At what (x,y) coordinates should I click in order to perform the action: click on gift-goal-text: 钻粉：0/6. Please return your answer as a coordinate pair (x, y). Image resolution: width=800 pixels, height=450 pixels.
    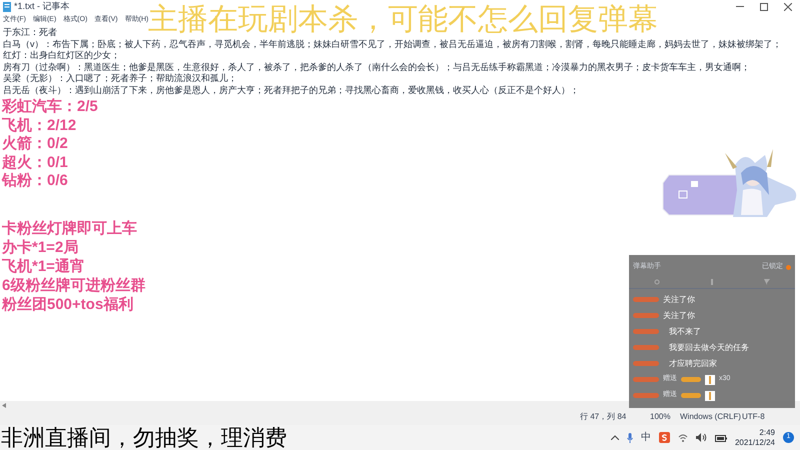
    Looking at the image, I should click on (35, 181).